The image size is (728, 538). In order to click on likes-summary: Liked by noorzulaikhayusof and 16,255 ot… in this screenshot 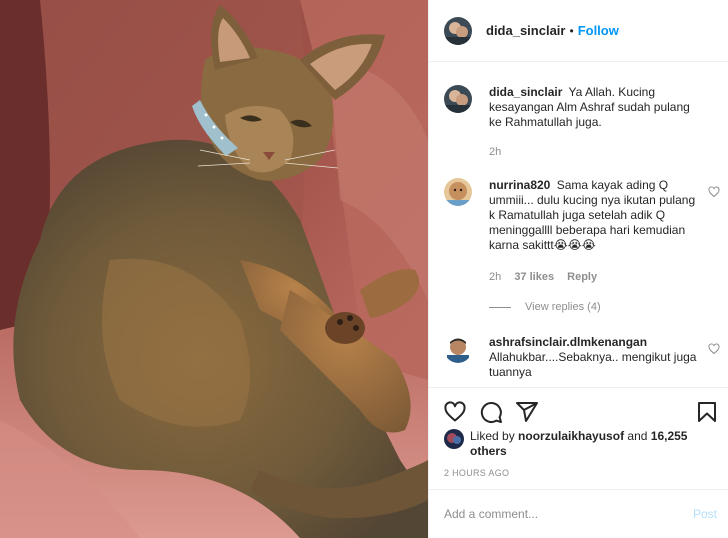, I will do `click(579, 444)`.